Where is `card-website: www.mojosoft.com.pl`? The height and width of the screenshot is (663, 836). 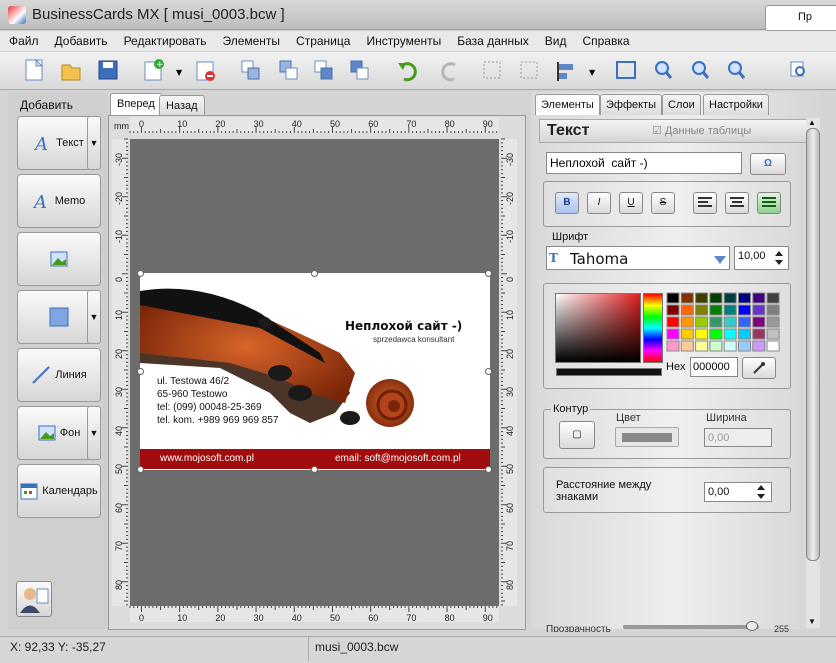
card-website: www.mojosoft.com.pl is located at coordinates (207, 458).